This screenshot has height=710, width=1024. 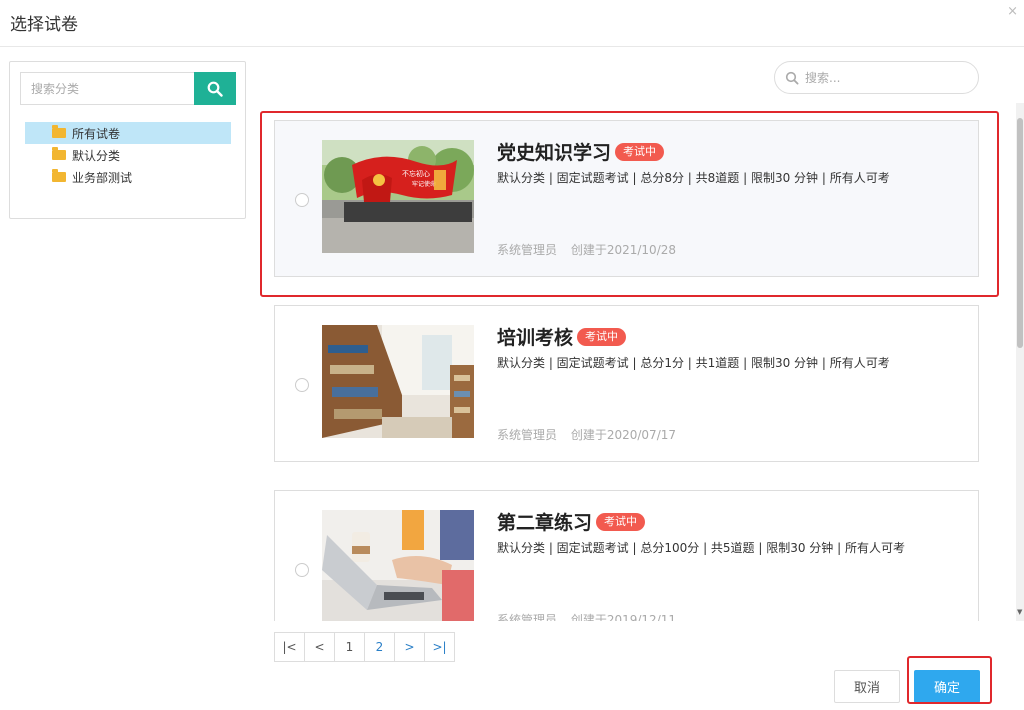 I want to click on exam-footer: 系统管理员 创建于2021/10/28, so click(x=586, y=249).